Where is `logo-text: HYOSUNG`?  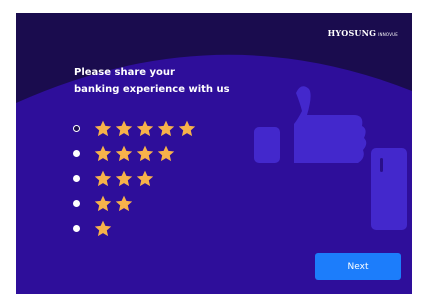 logo-text: HYOSUNG is located at coordinates (352, 33).